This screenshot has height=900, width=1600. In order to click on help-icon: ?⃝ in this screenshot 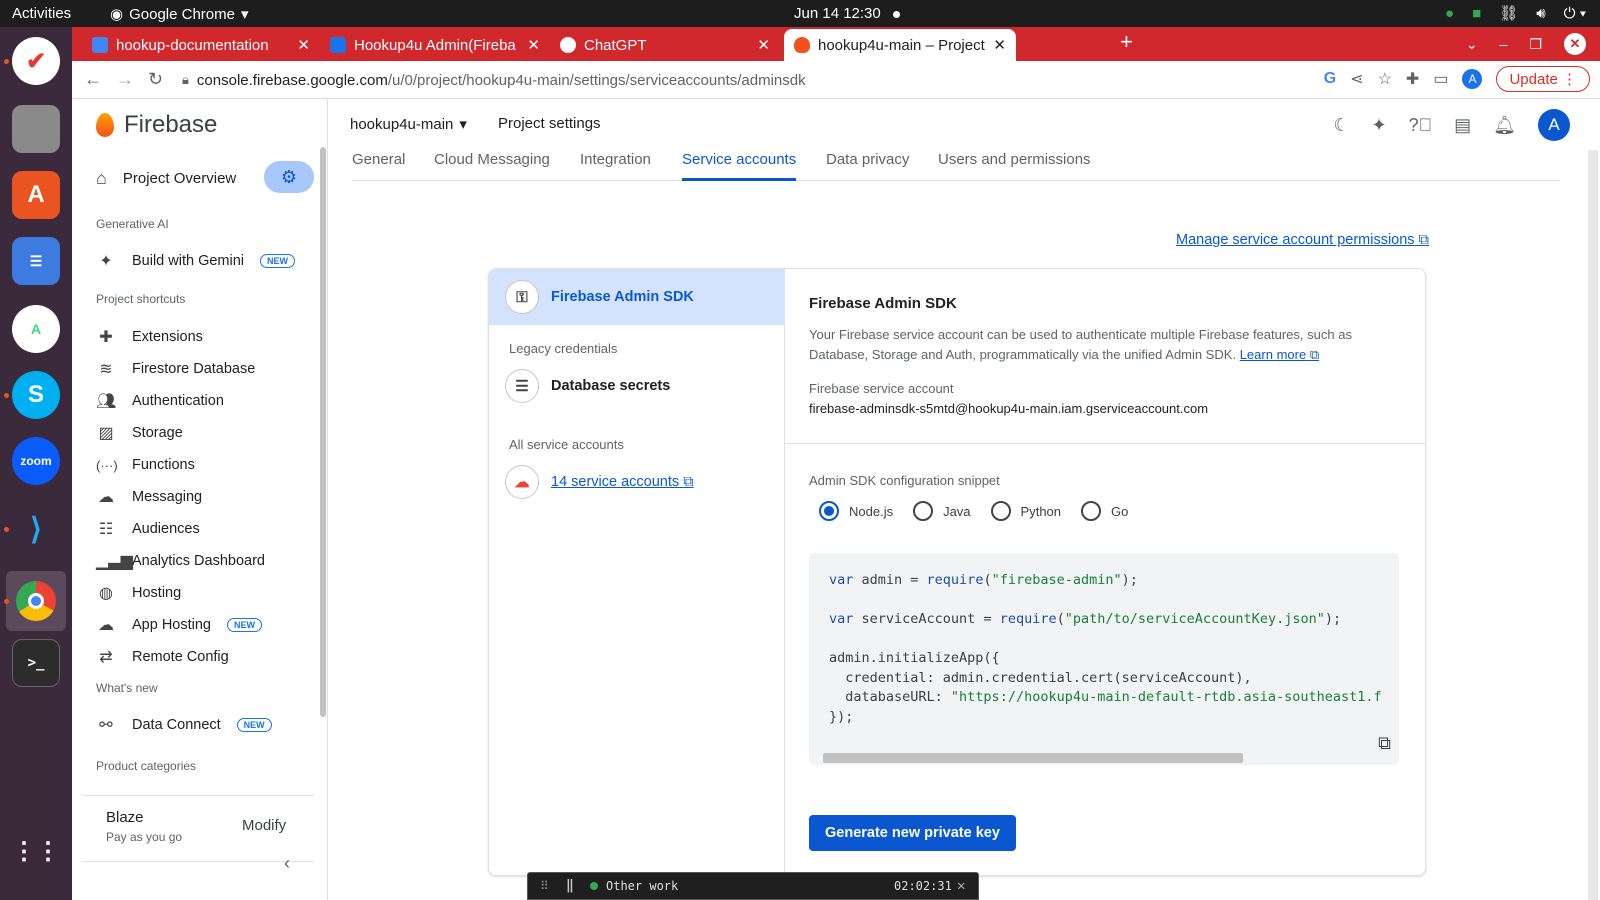, I will do `click(1421, 125)`.